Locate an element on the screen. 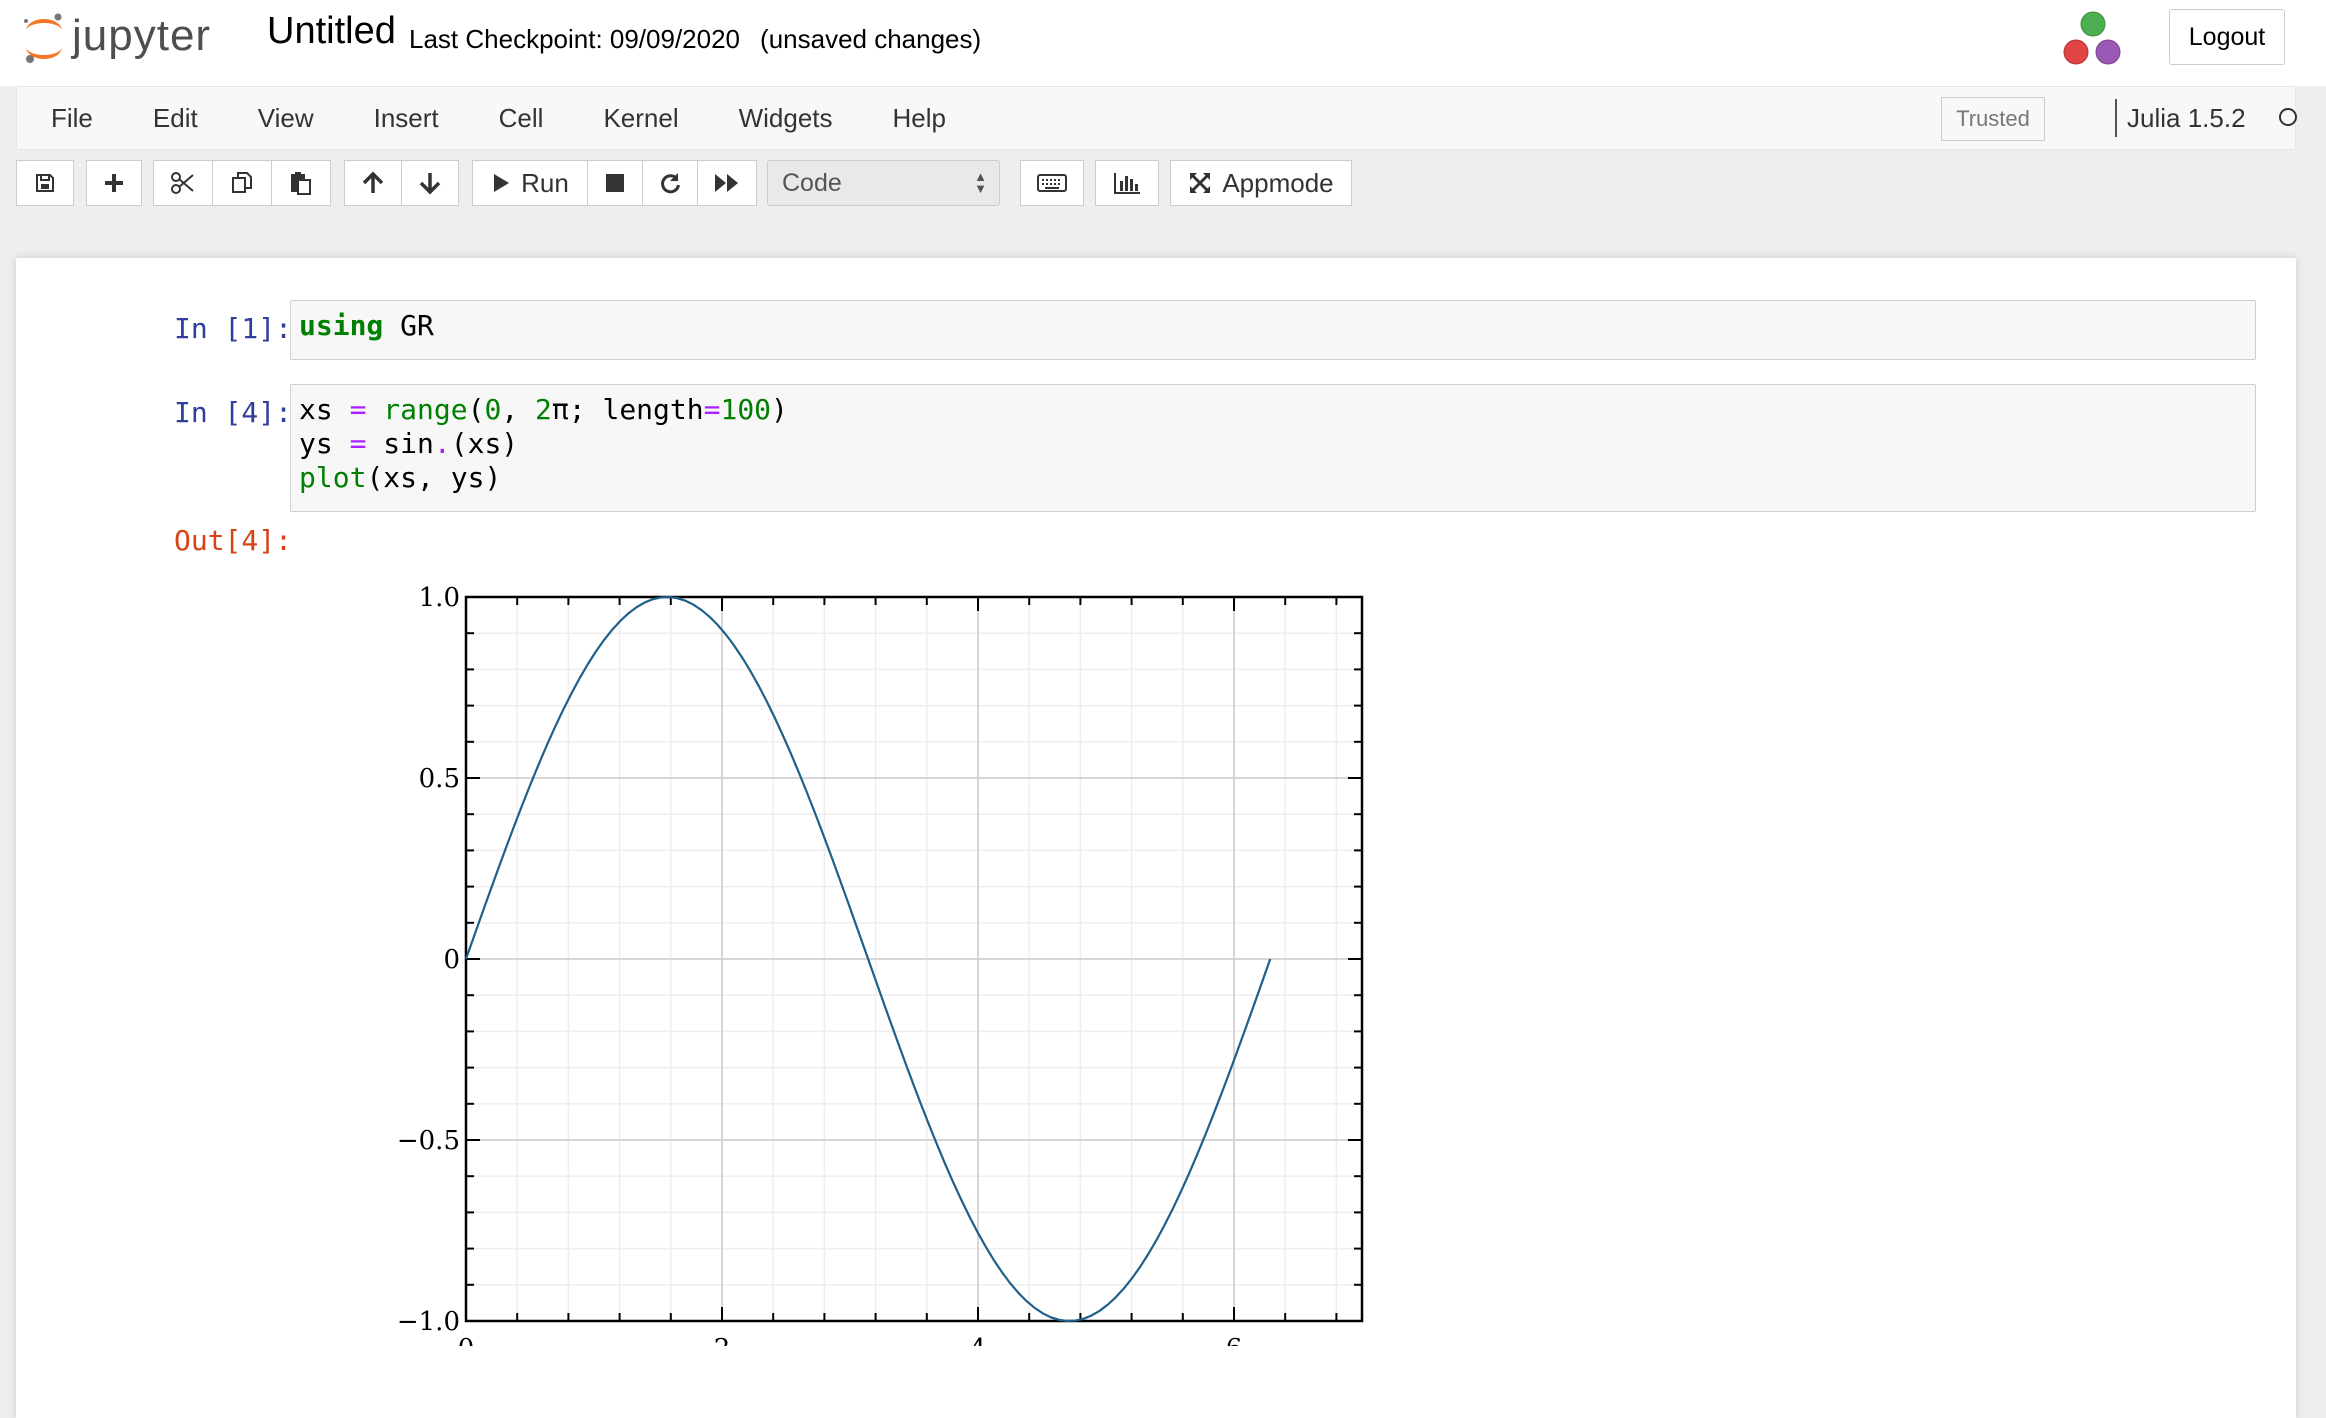 This screenshot has width=2326, height=1418. jupyter-logo: jupyter is located at coordinates (132, 38).